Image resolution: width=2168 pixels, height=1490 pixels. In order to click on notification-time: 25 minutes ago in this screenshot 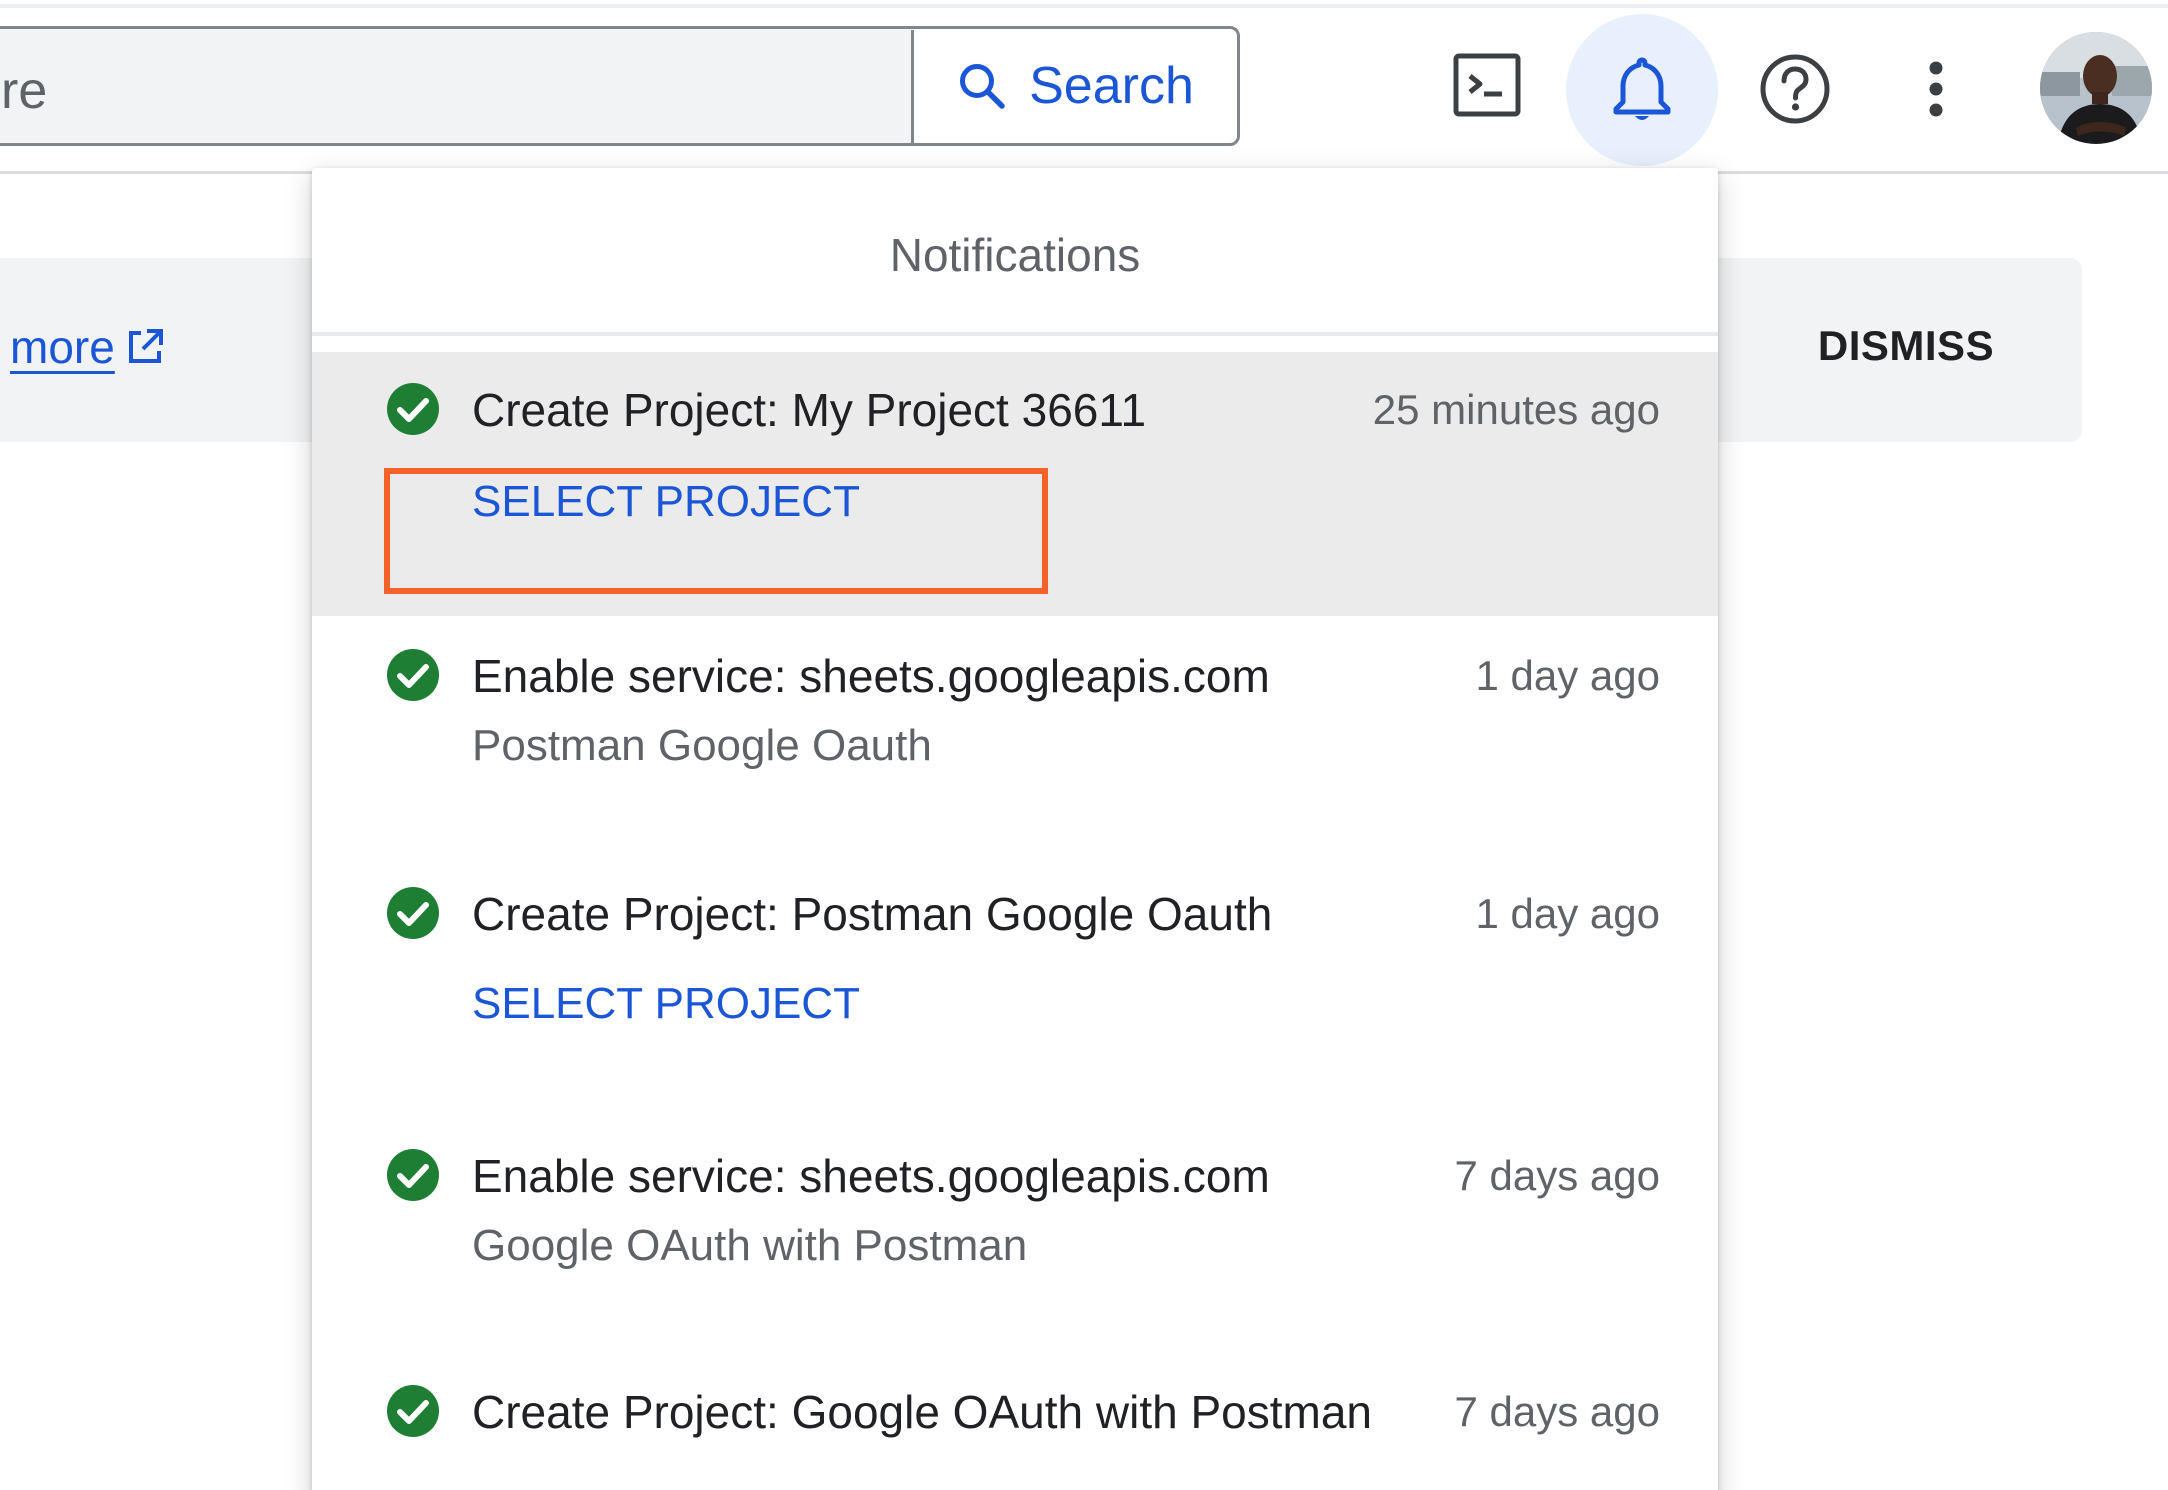, I will do `click(1516, 409)`.